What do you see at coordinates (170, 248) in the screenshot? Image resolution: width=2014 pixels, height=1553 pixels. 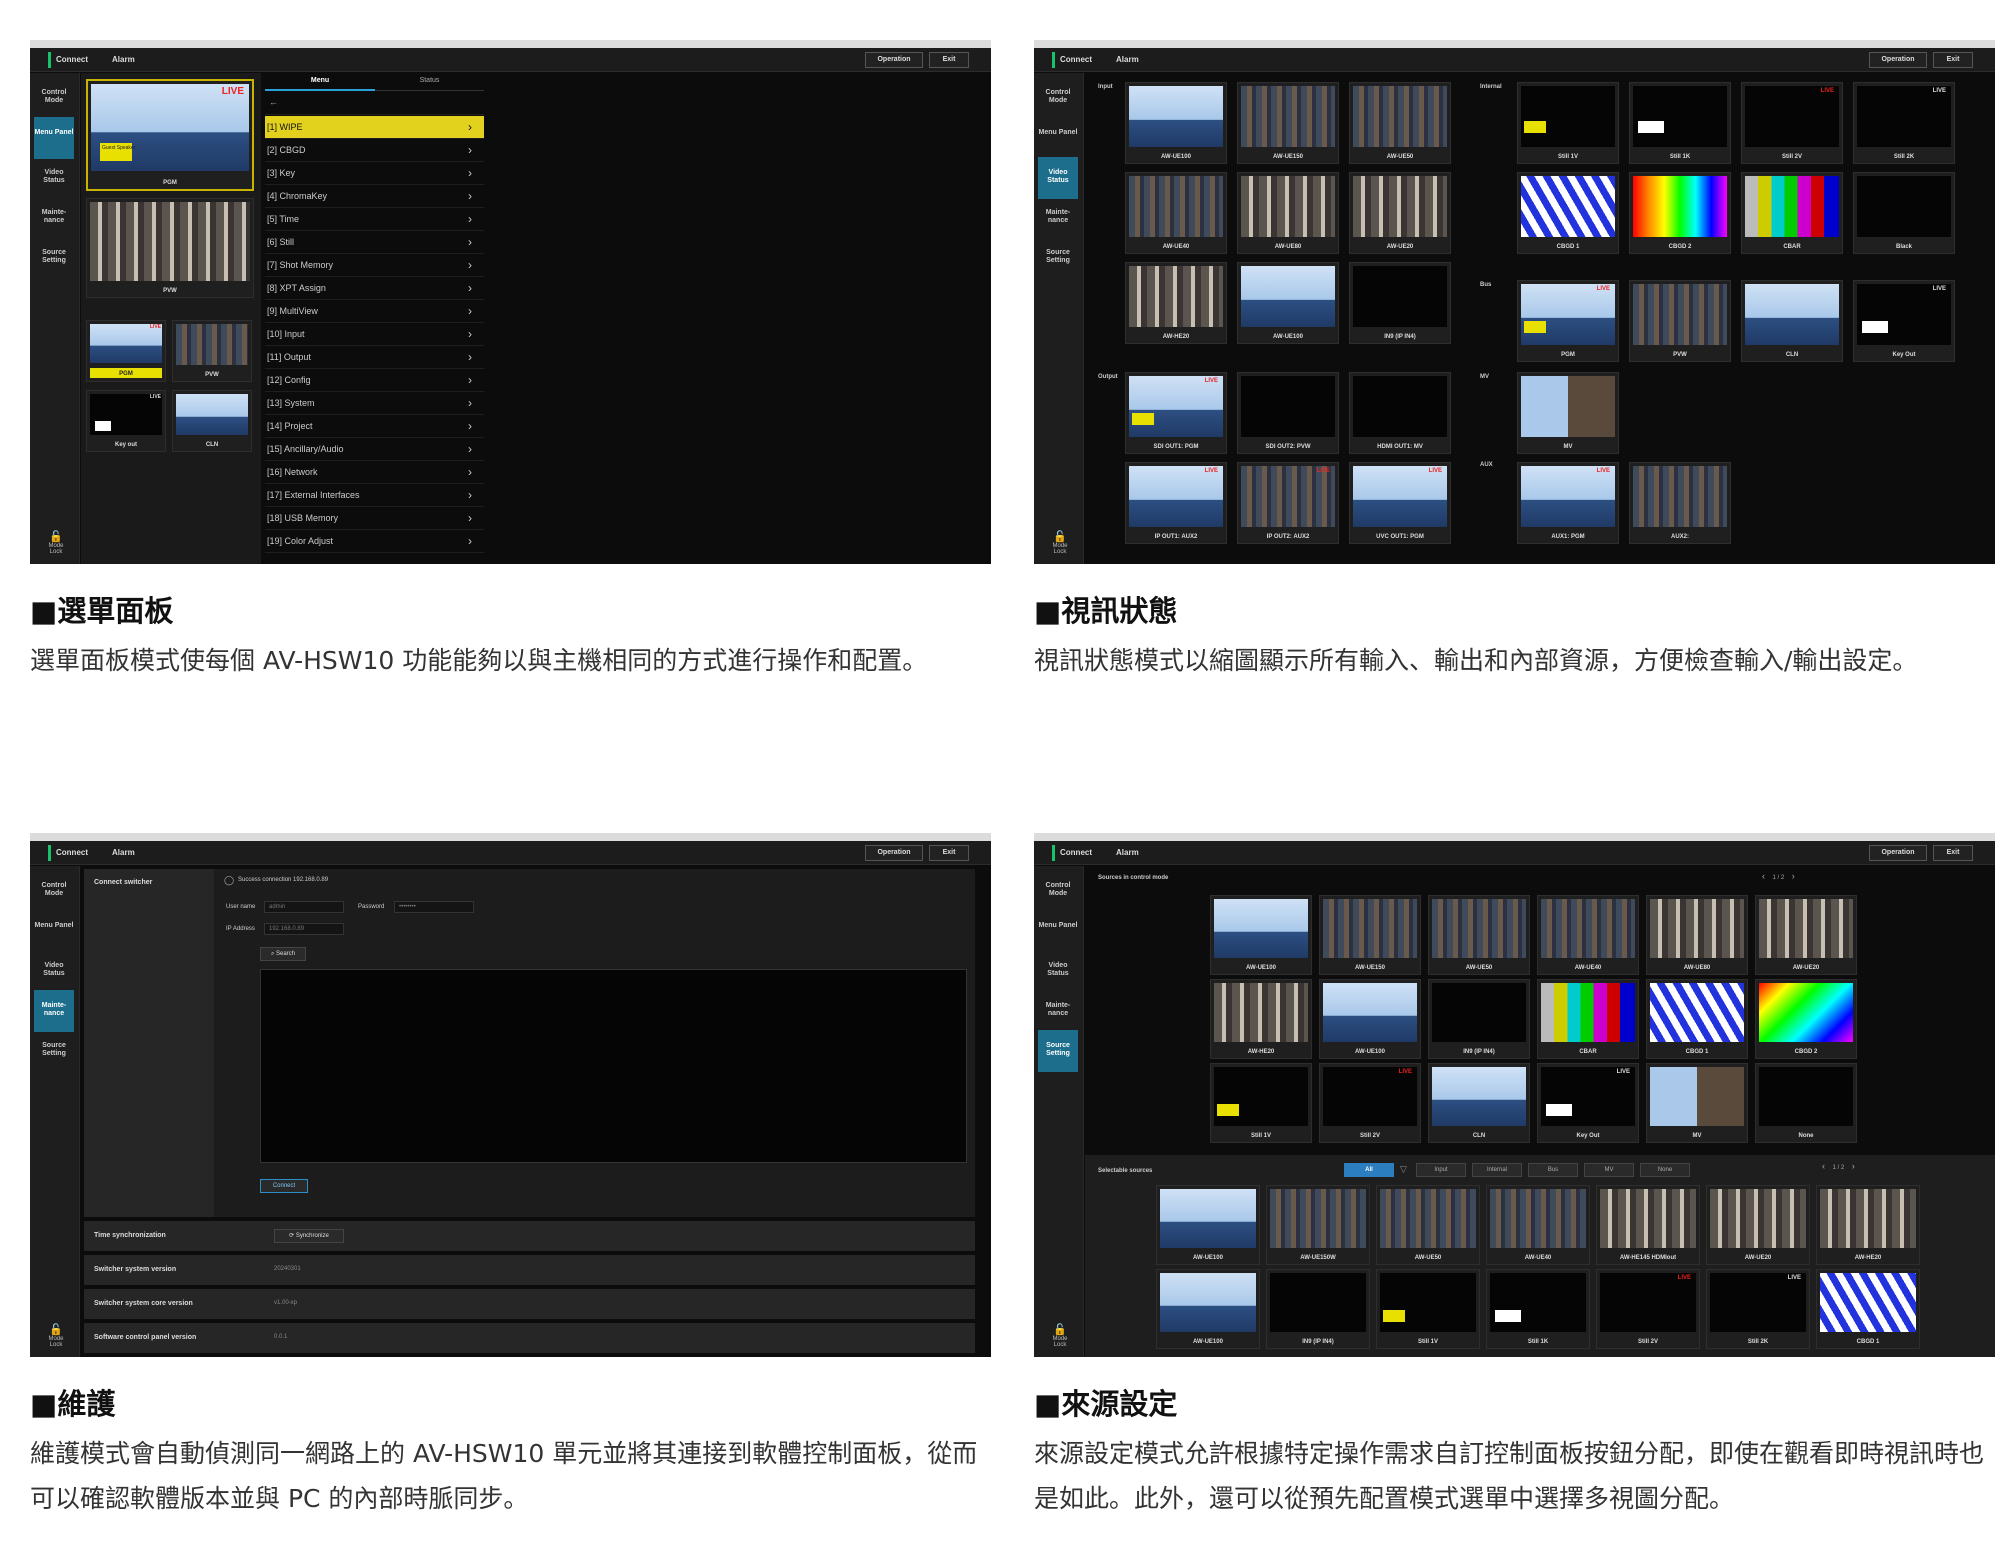 I see `pvw-preview: PVW` at bounding box center [170, 248].